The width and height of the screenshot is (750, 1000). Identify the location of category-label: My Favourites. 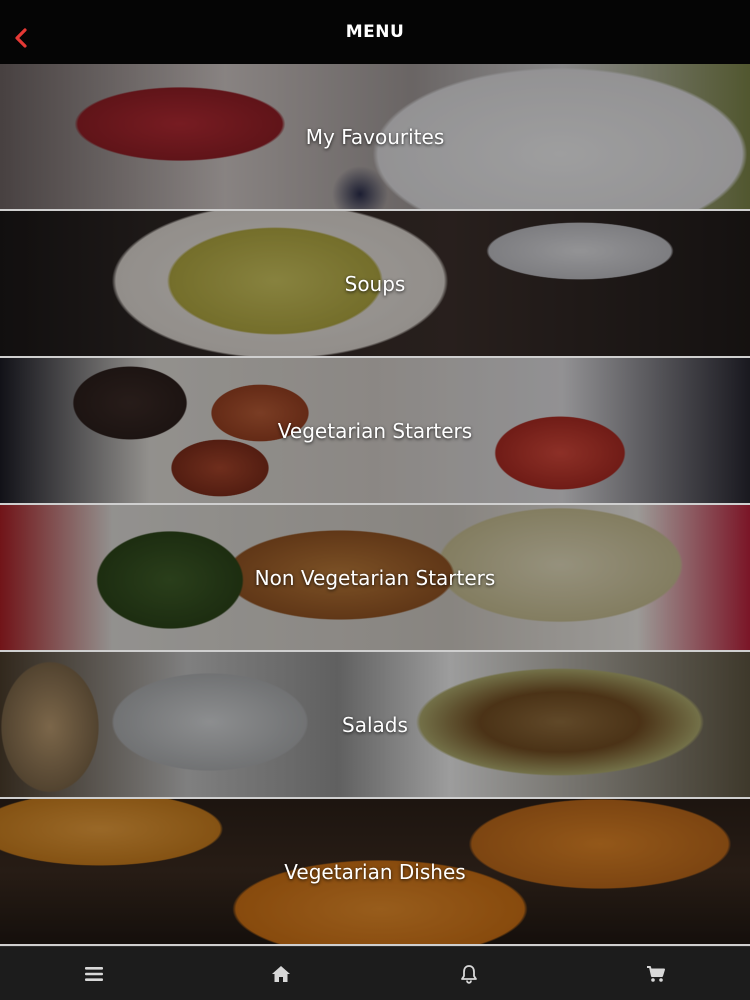
(375, 136).